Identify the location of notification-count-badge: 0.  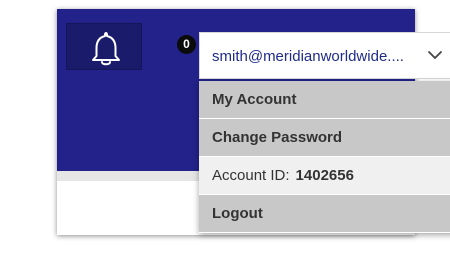
(186, 44).